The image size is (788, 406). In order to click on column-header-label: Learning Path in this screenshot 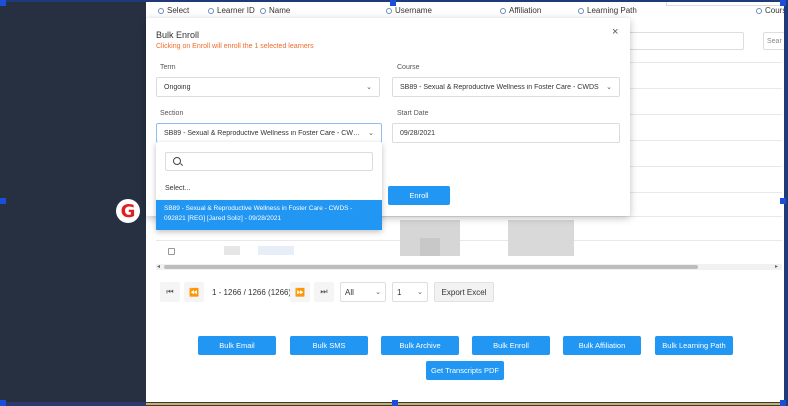, I will do `click(612, 10)`.